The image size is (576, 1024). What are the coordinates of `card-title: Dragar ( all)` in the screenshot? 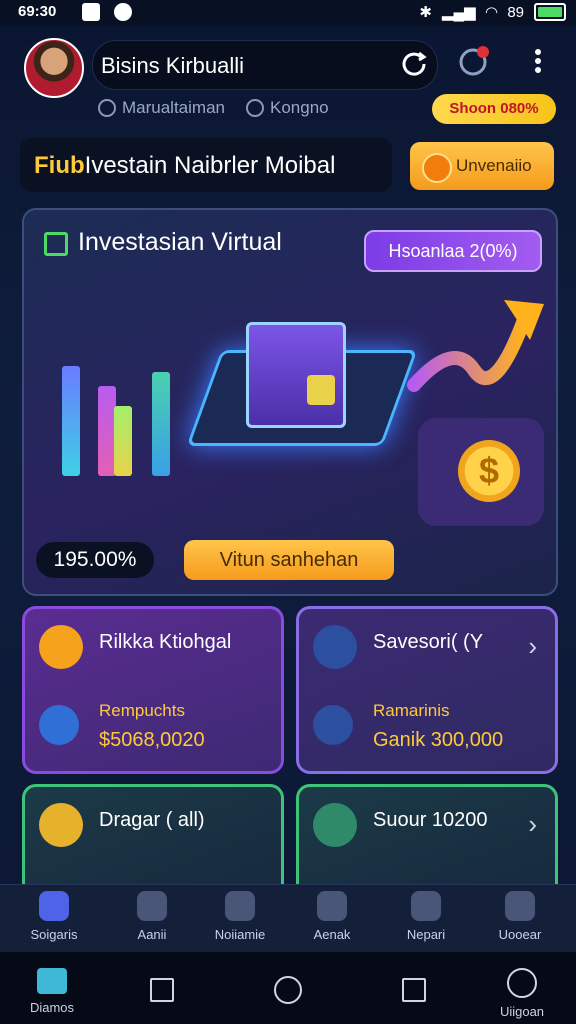 It's located at (152, 820).